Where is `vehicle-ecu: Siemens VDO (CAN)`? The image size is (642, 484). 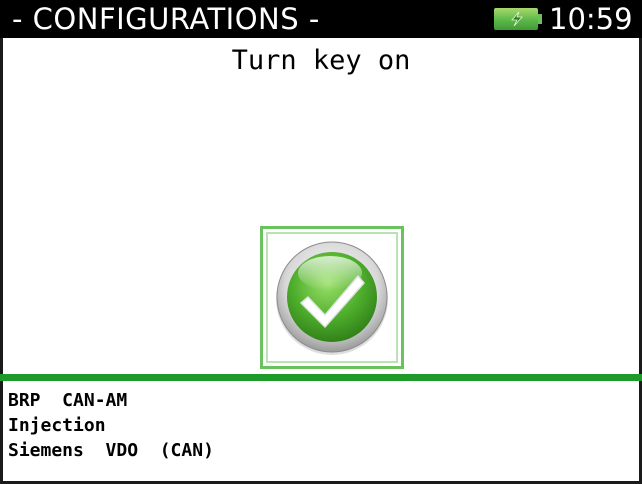 vehicle-ecu: Siemens VDO (CAN) is located at coordinates (111, 450).